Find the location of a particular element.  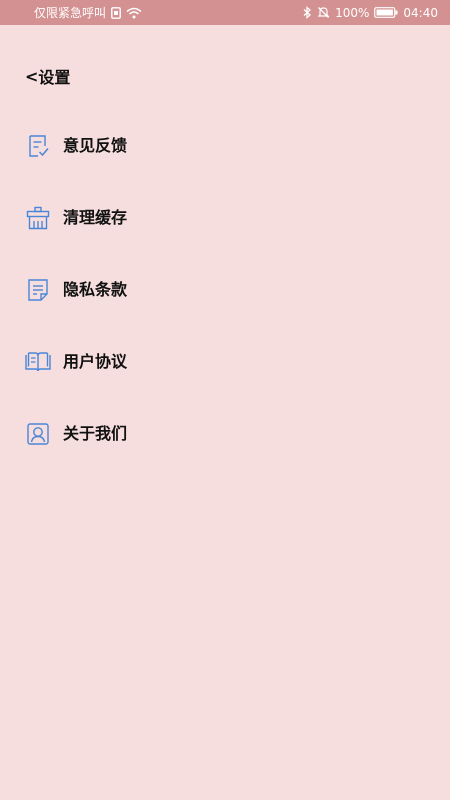

menu-item-label: 意见反馈 is located at coordinates (95, 145).